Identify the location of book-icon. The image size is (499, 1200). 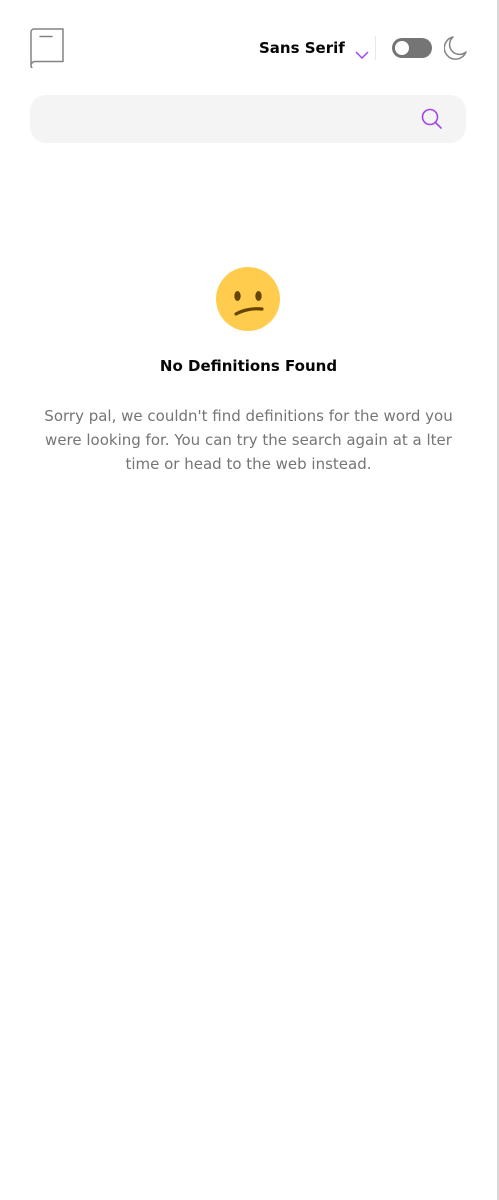
(48, 49).